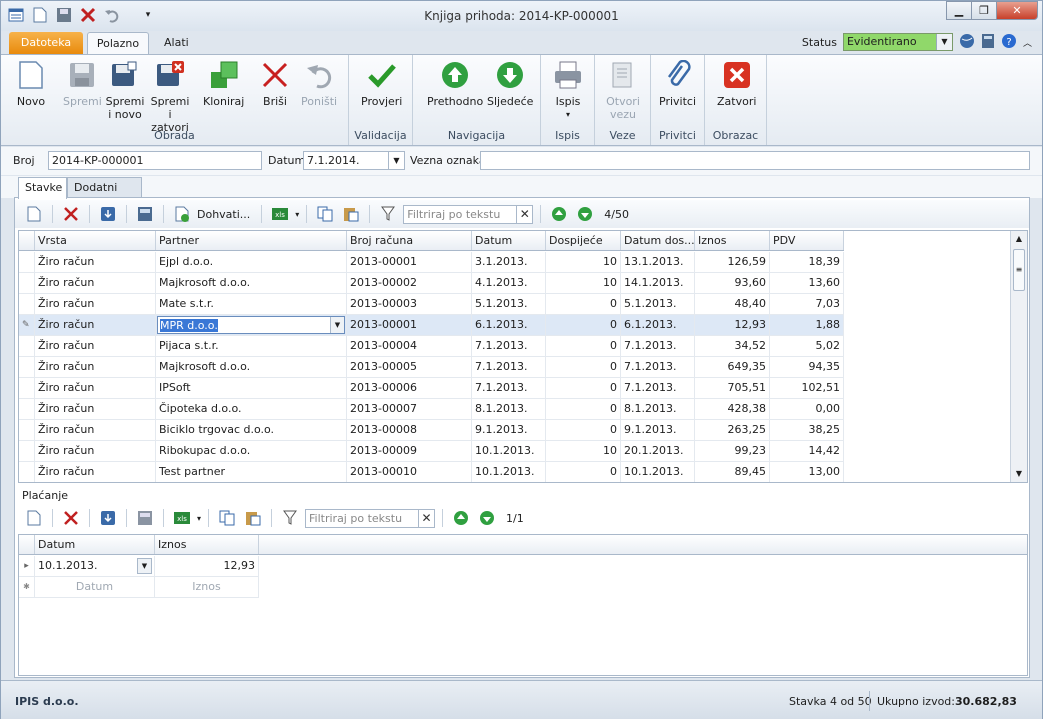  What do you see at coordinates (1019, 270) in the screenshot?
I see `scroll-thumb: ≡` at bounding box center [1019, 270].